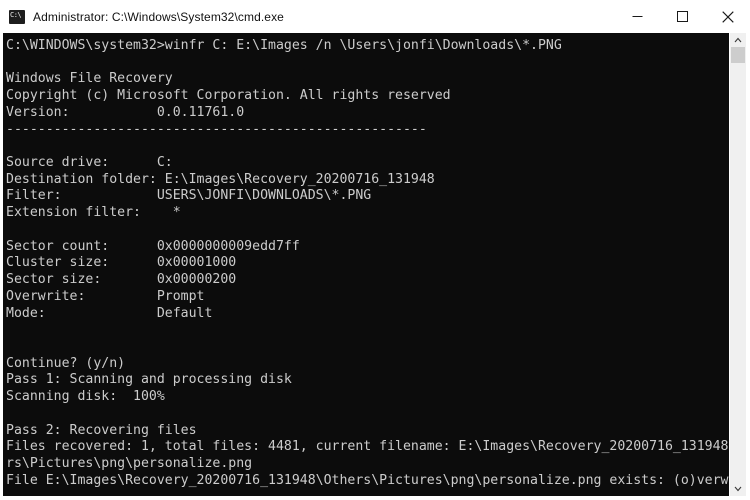 This screenshot has width=750, height=500. I want to click on console-line: Source drive: C:, so click(89, 163).